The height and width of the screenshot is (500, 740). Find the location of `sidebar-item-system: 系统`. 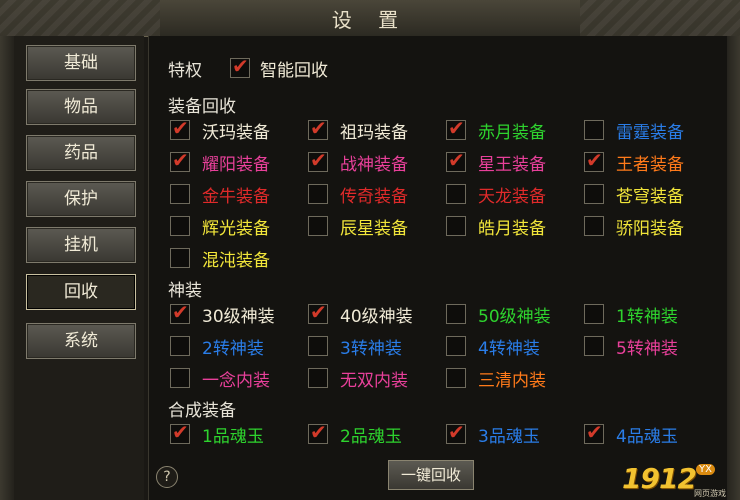

sidebar-item-system: 系统 is located at coordinates (81, 341).